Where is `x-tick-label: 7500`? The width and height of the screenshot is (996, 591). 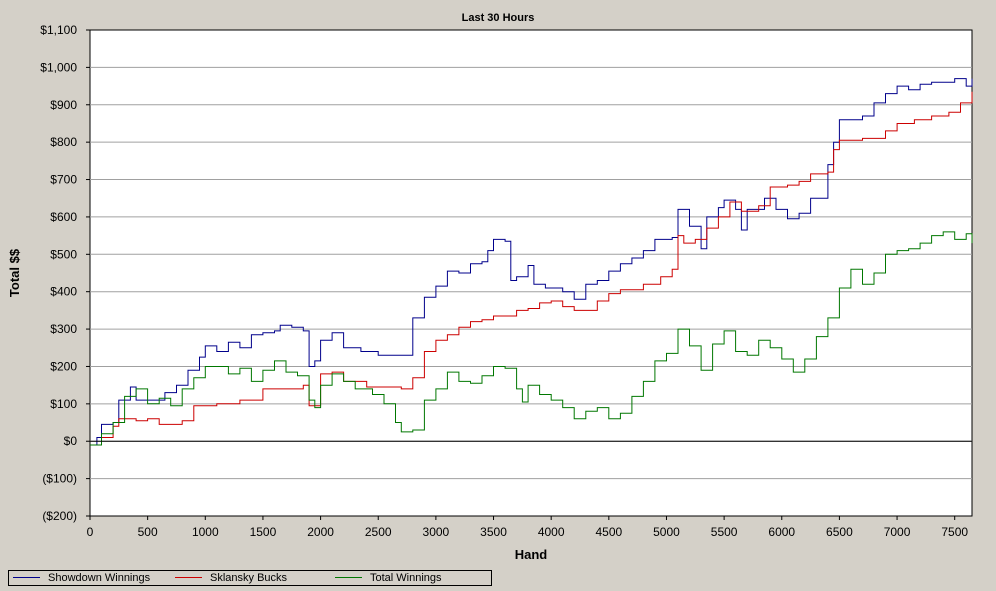 x-tick-label: 7500 is located at coordinates (954, 532).